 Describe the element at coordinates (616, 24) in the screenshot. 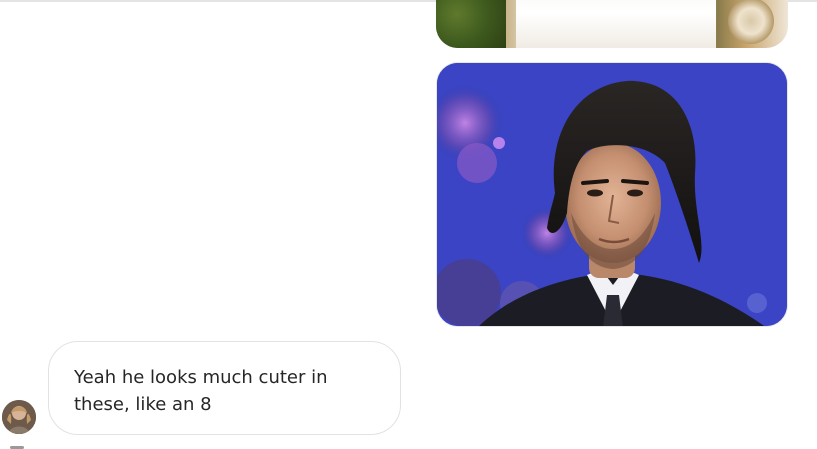

I see `image-shirt` at that location.